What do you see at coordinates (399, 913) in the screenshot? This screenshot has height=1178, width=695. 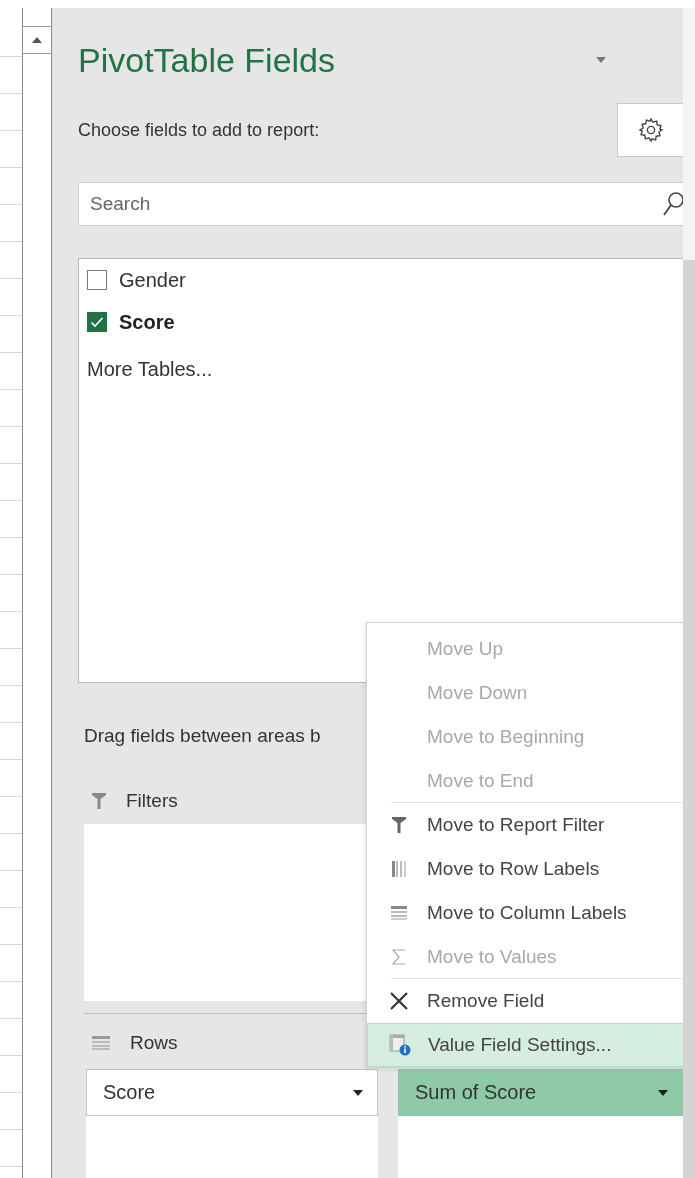 I see `column-labels-icon` at bounding box center [399, 913].